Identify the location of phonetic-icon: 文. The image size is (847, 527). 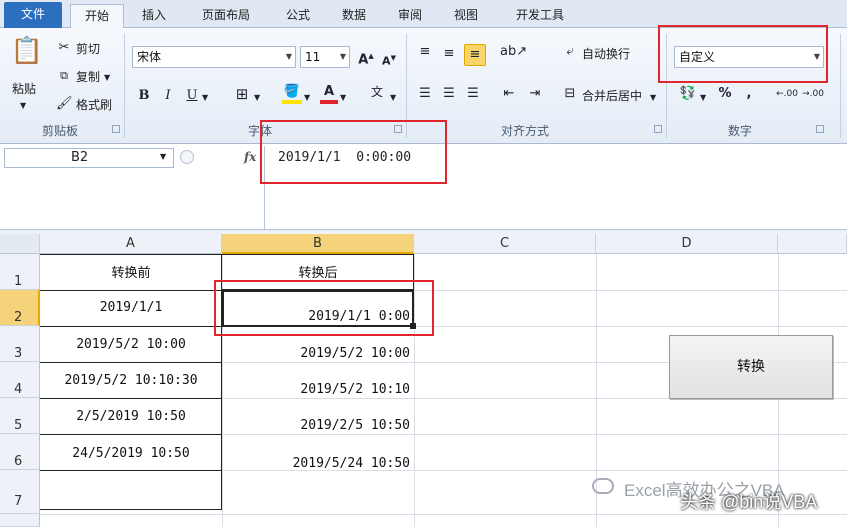
(377, 92).